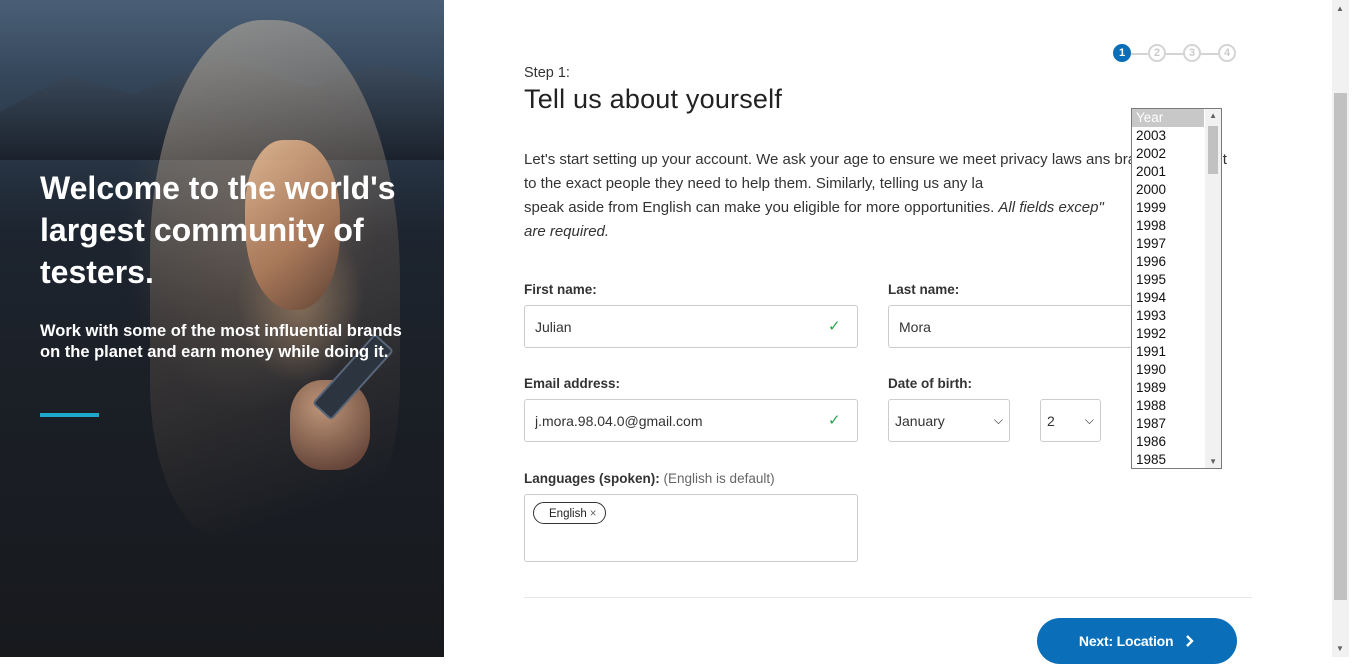 The height and width of the screenshot is (664, 1366). What do you see at coordinates (1070, 420) in the screenshot?
I see `dob-day-select: 2 ⌵` at bounding box center [1070, 420].